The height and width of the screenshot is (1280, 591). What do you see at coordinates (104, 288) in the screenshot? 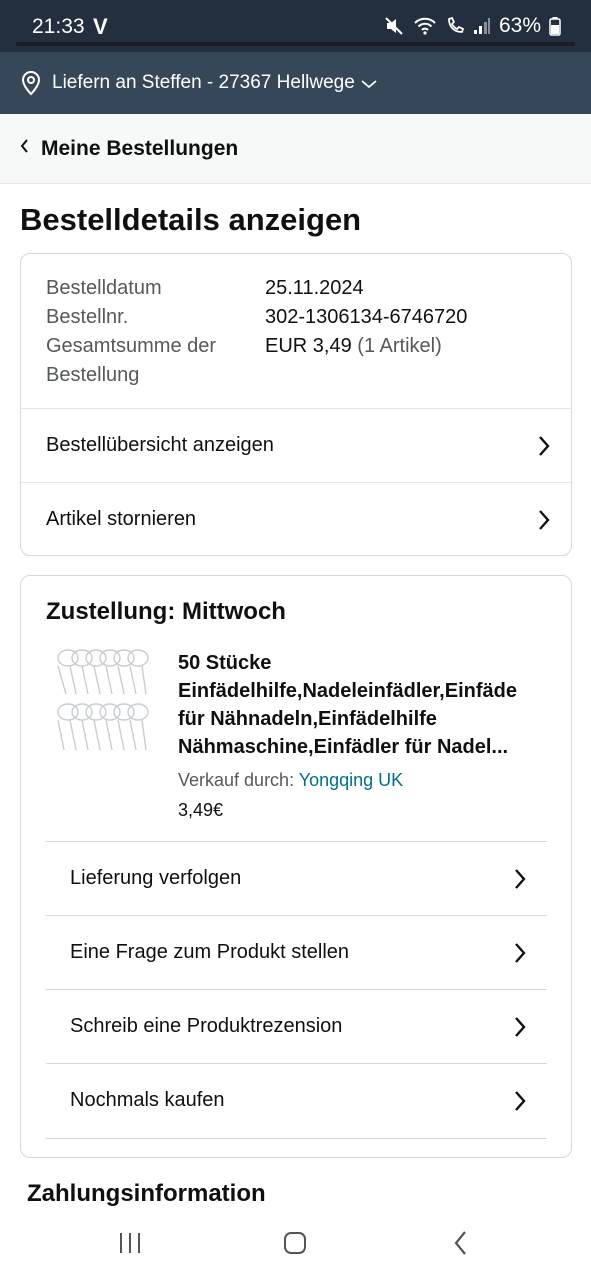
I see `order-date-label: Bestelldatum` at bounding box center [104, 288].